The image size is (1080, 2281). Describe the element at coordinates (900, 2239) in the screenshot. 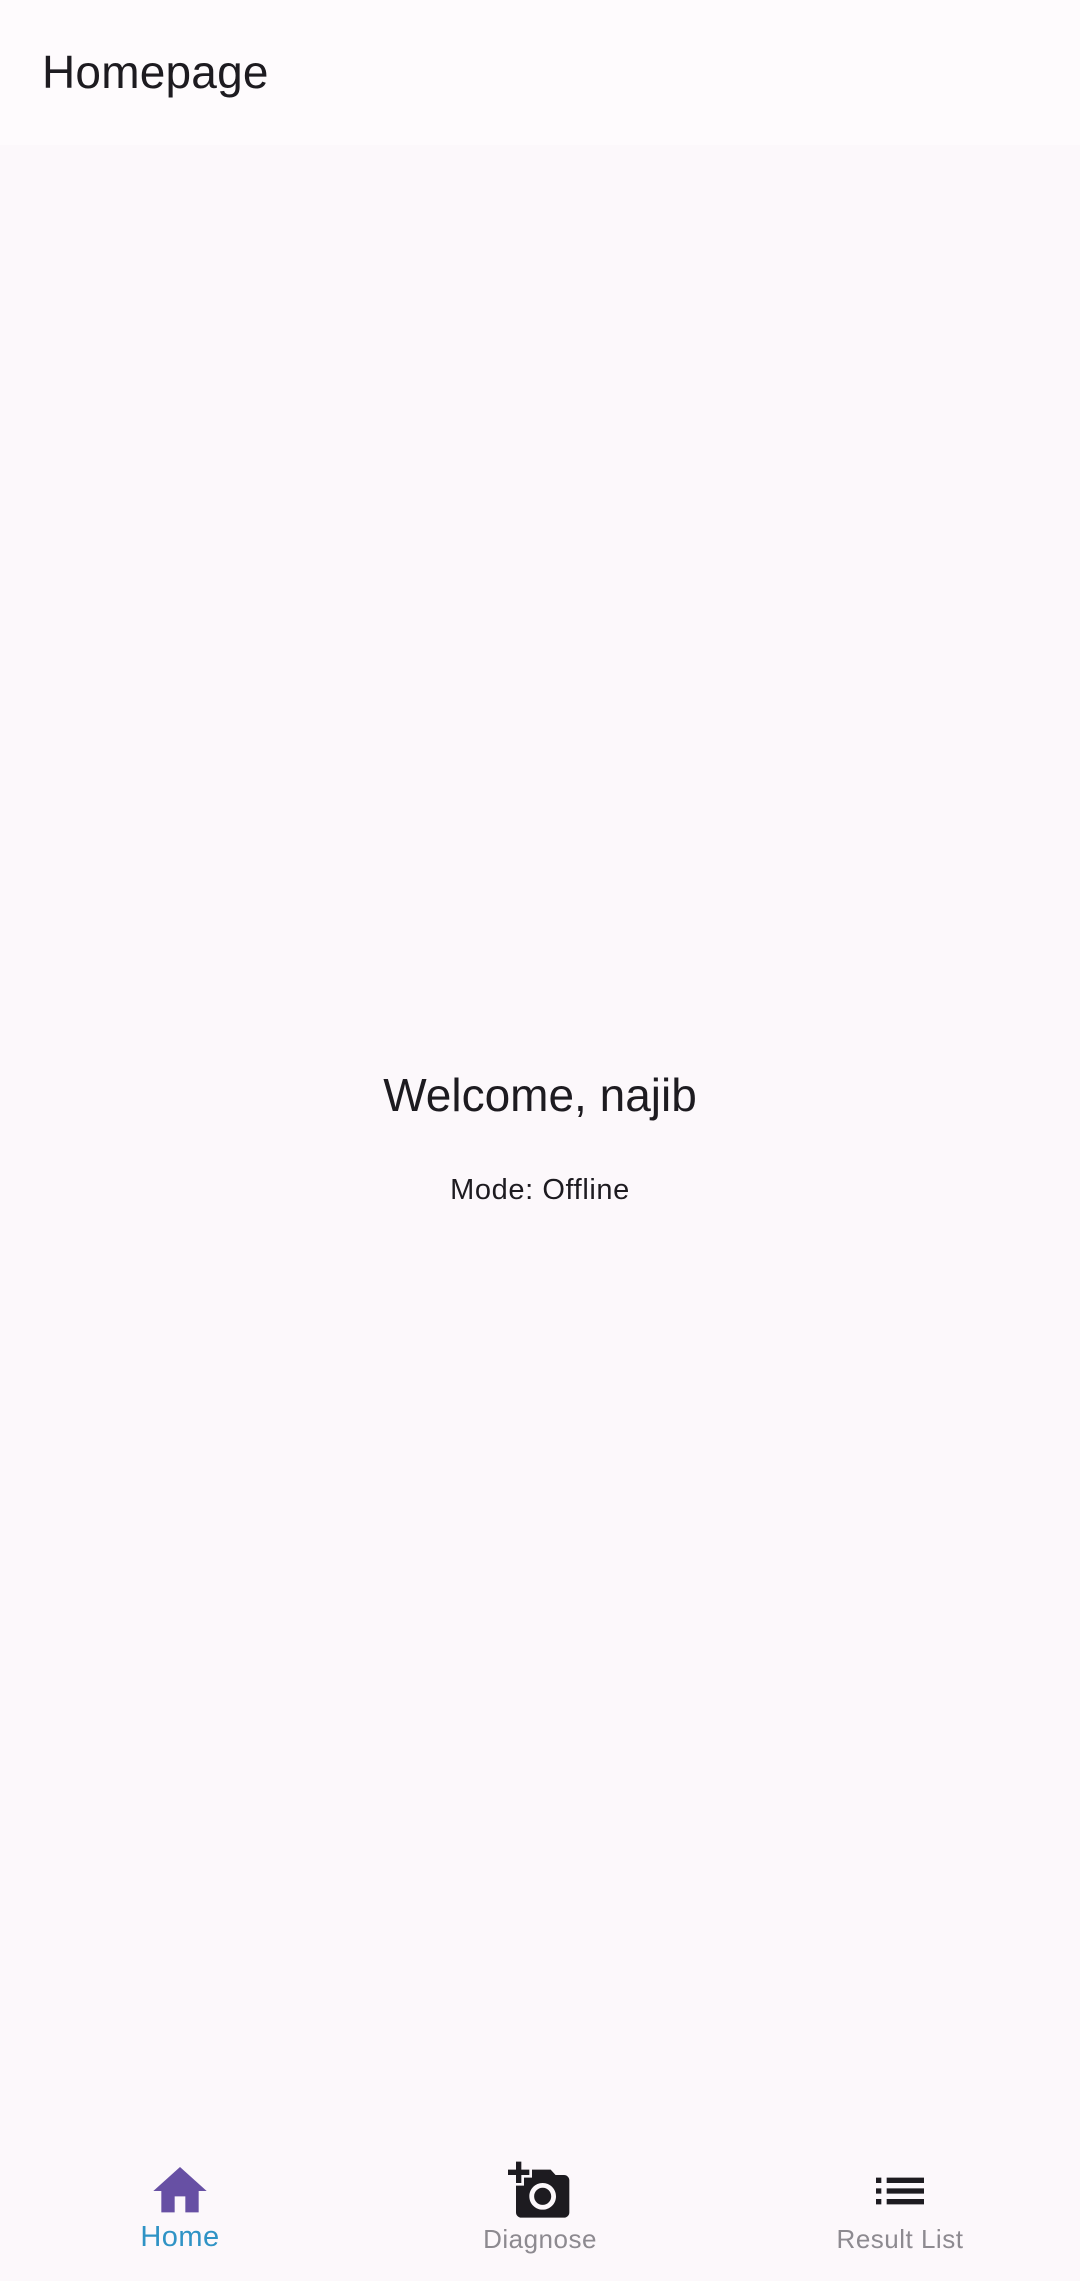

I see `nav-label-result-list: Result List` at that location.